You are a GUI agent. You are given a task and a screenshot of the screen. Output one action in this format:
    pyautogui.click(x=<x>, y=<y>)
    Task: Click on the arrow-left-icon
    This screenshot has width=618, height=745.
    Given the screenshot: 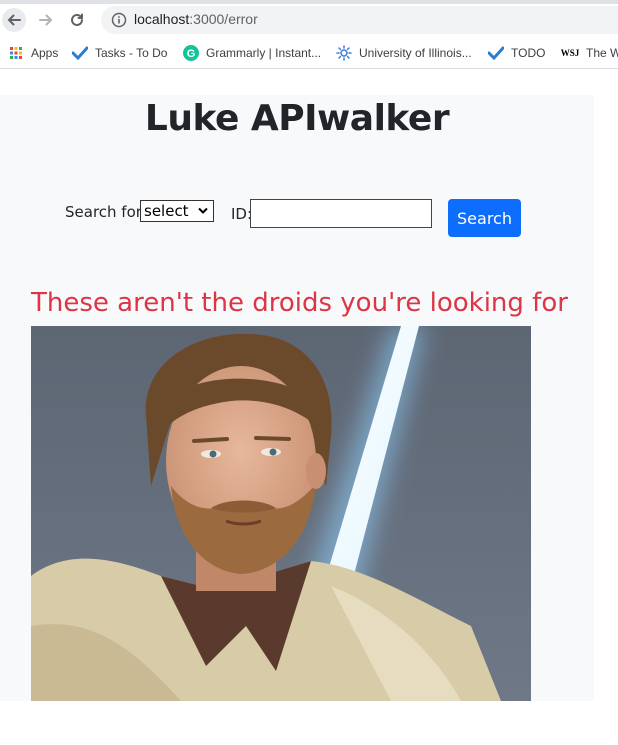 What is the action you would take?
    pyautogui.click(x=14, y=20)
    